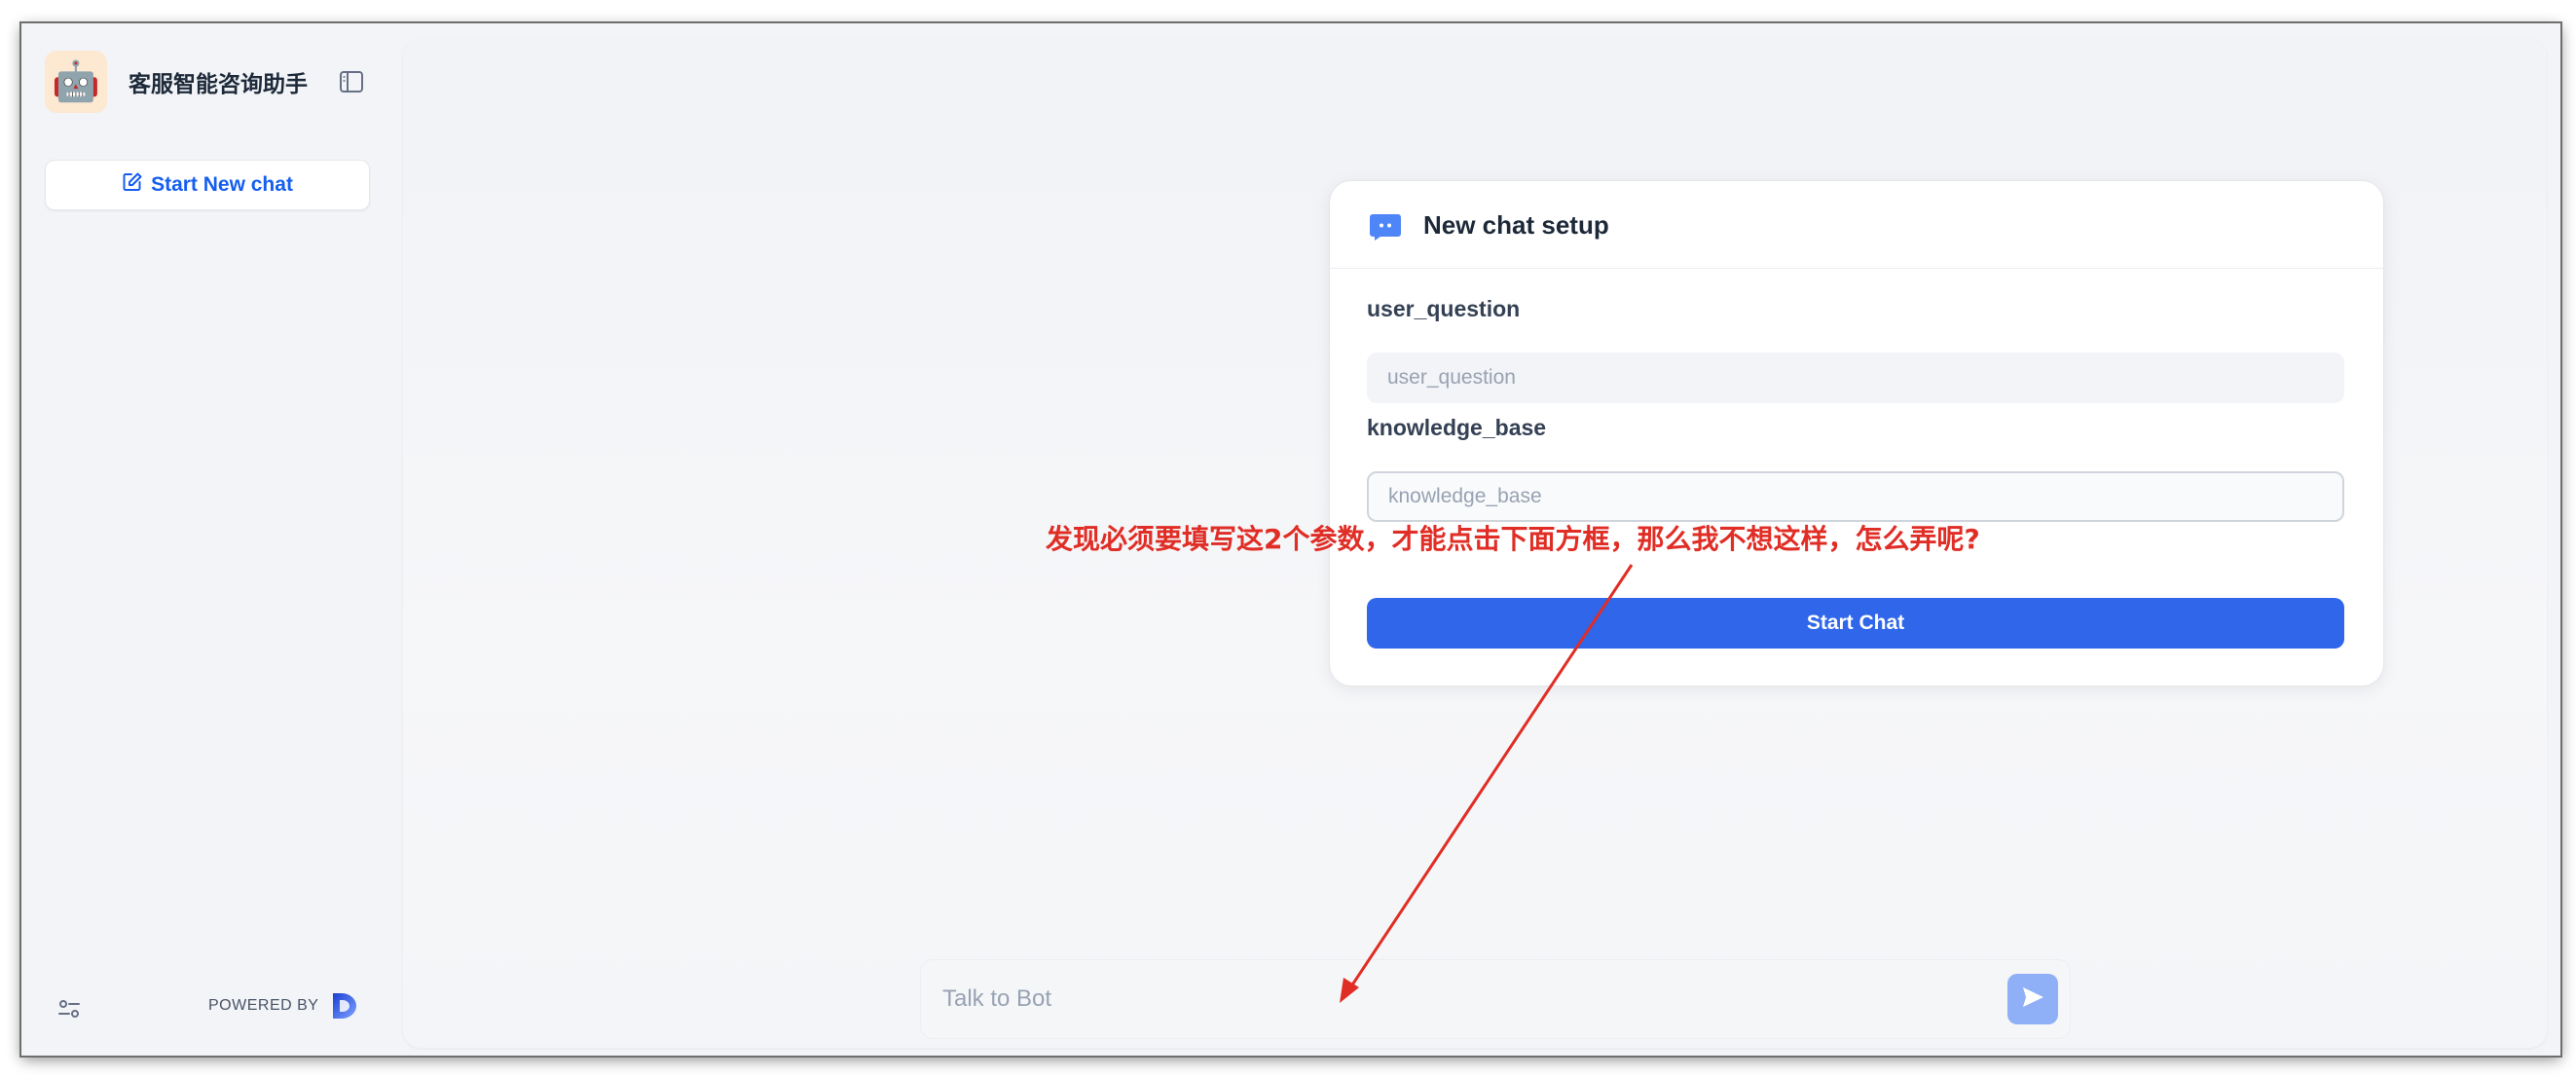 Image resolution: width=2576 pixels, height=1077 pixels. Describe the element at coordinates (132, 185) in the screenshot. I see `edit-icon` at that location.